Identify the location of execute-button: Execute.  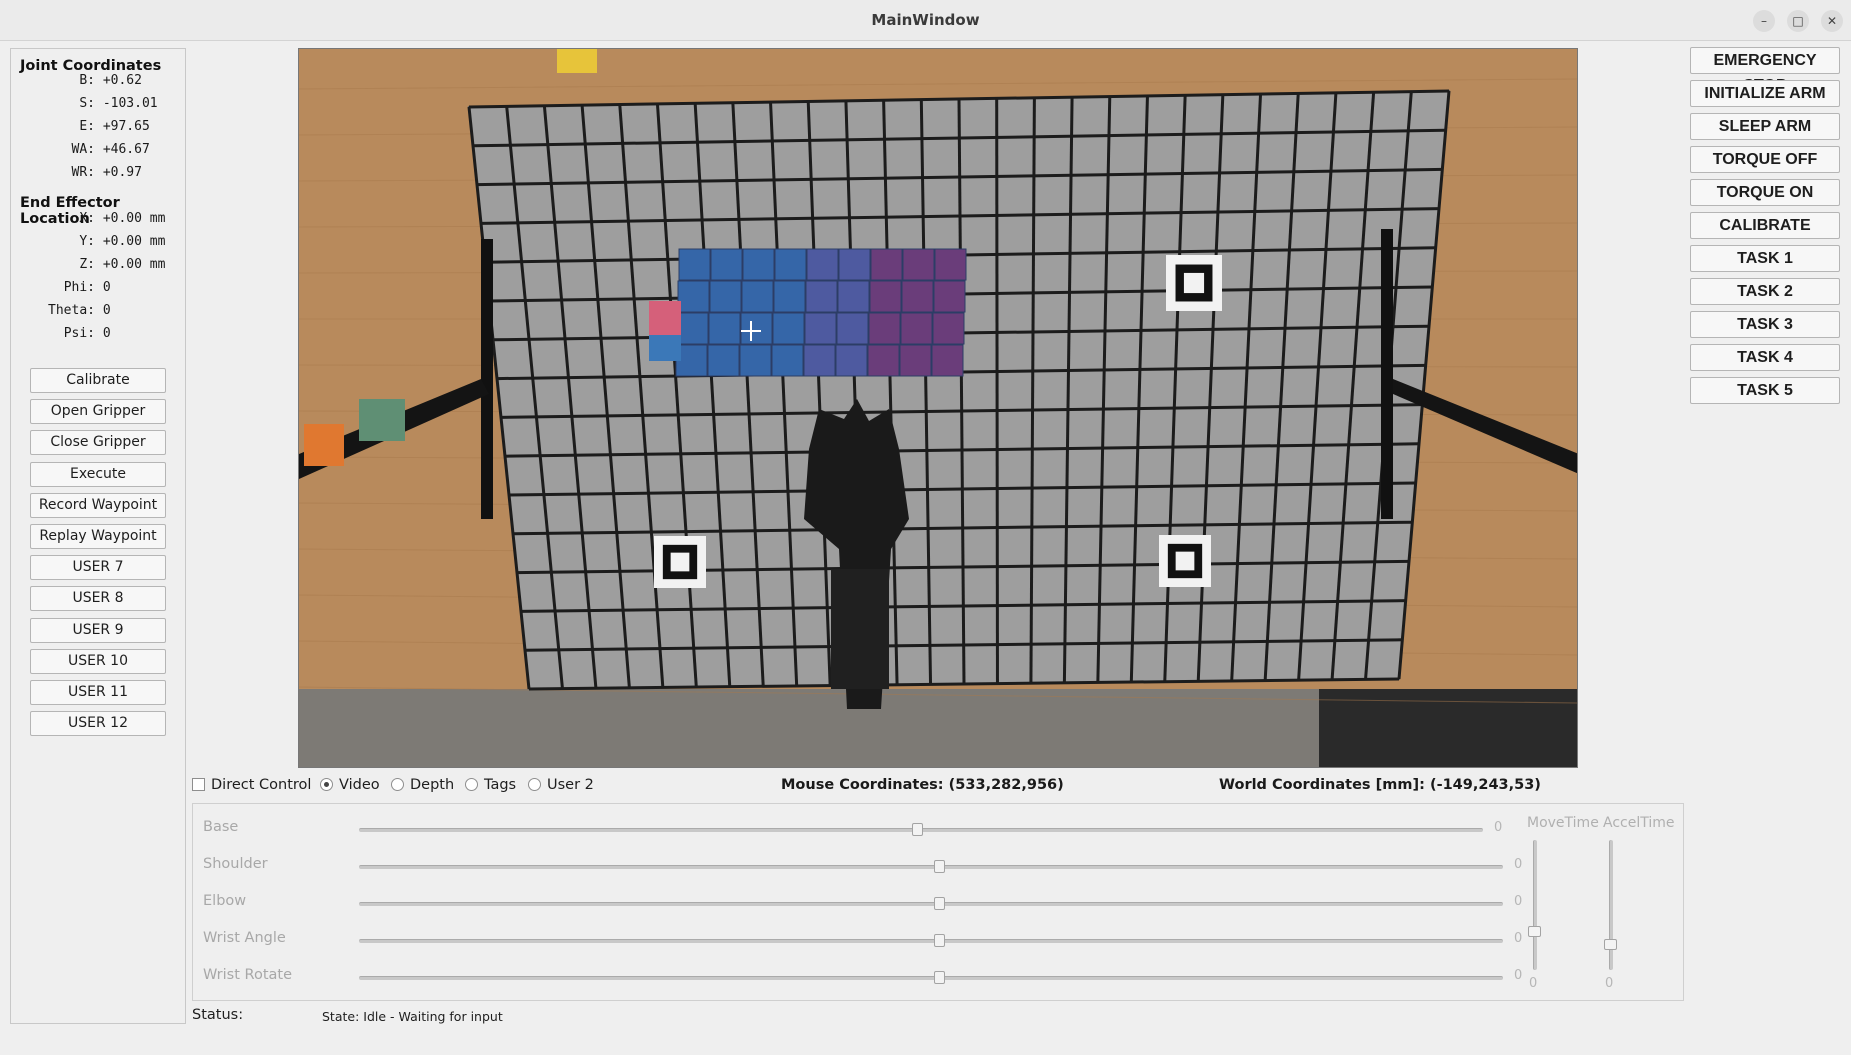
(98, 474).